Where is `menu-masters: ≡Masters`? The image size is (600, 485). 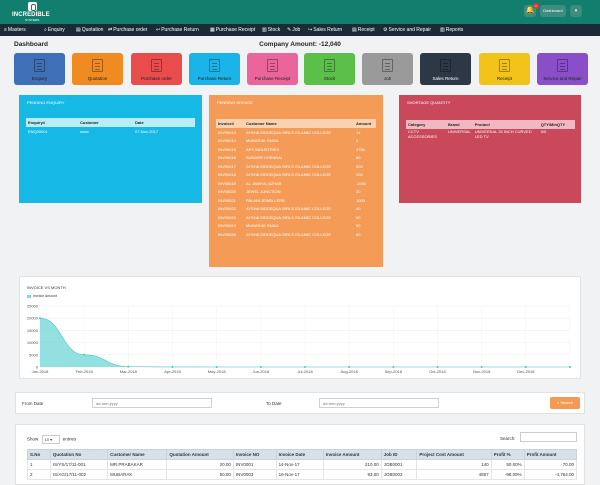
menu-masters: ≡Masters is located at coordinates (15, 30).